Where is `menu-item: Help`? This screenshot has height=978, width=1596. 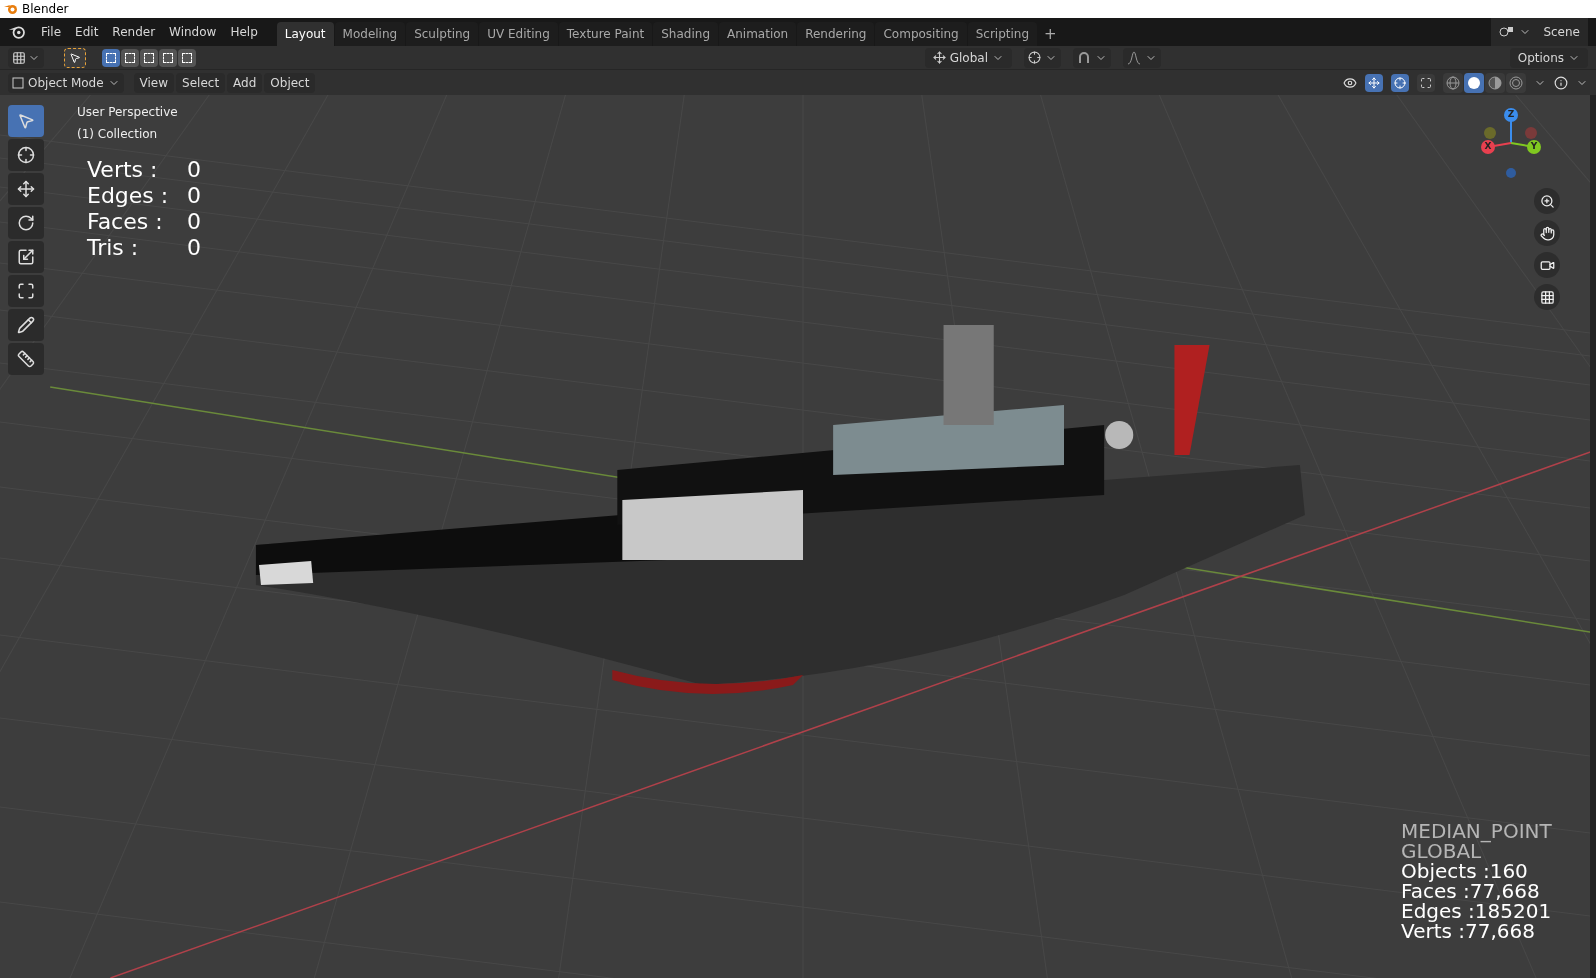 menu-item: Help is located at coordinates (244, 32).